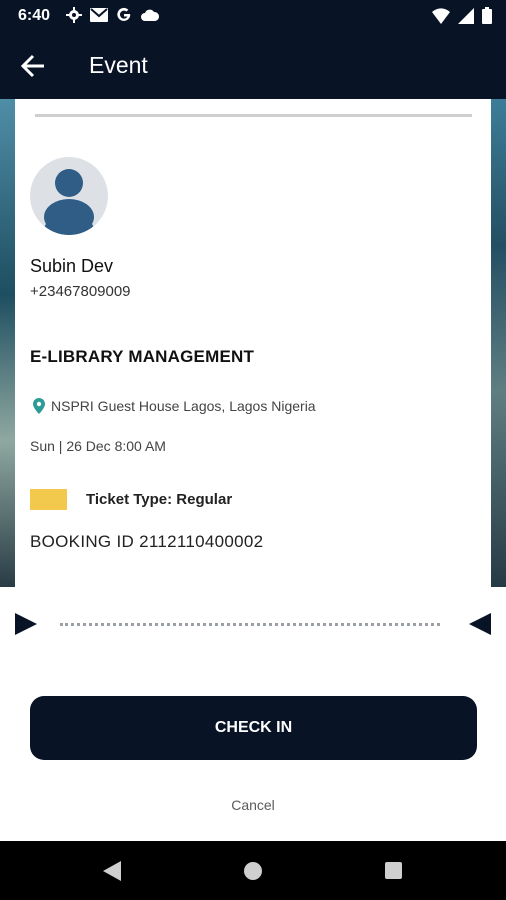  What do you see at coordinates (183, 406) in the screenshot?
I see `event-location-text: NSPRI Guest House Lagos, Lagos Nigeria` at bounding box center [183, 406].